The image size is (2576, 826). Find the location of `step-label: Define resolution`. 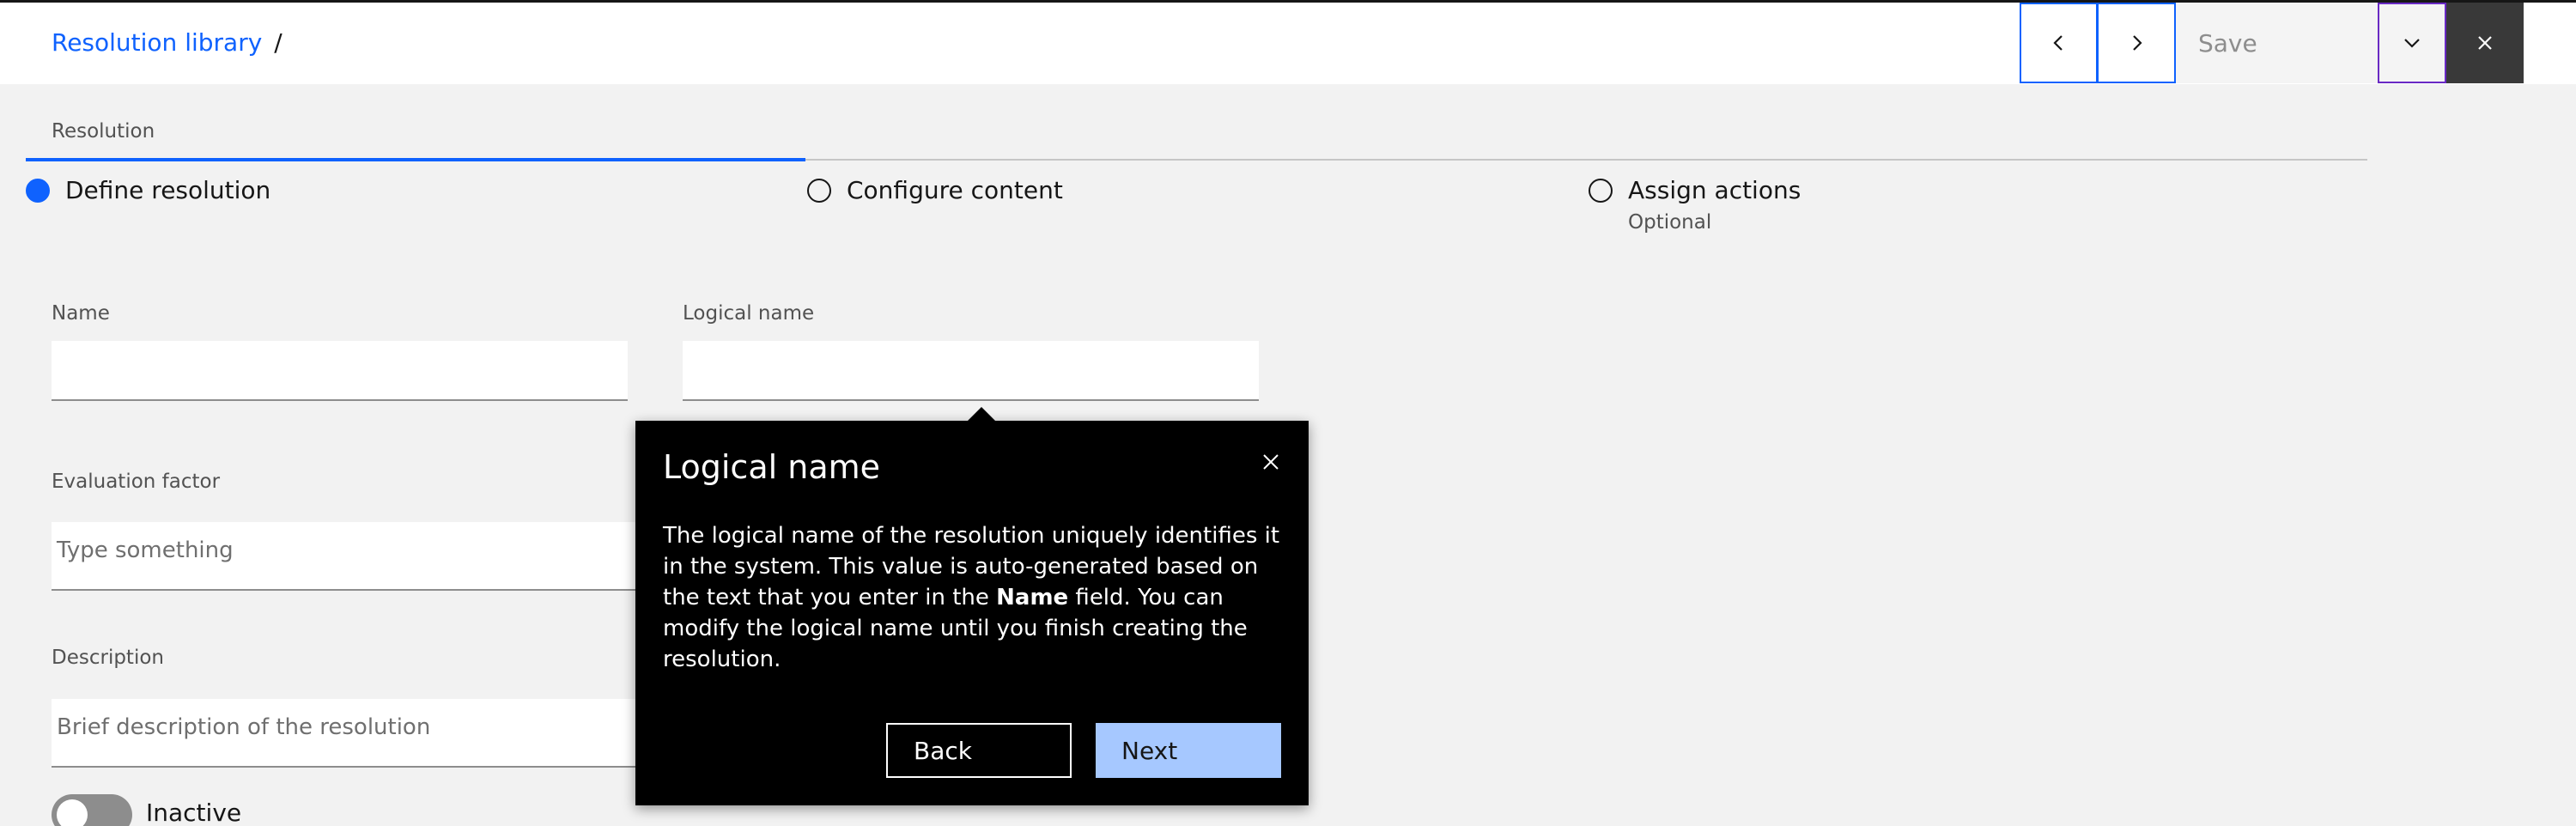

step-label: Define resolution is located at coordinates (168, 190).